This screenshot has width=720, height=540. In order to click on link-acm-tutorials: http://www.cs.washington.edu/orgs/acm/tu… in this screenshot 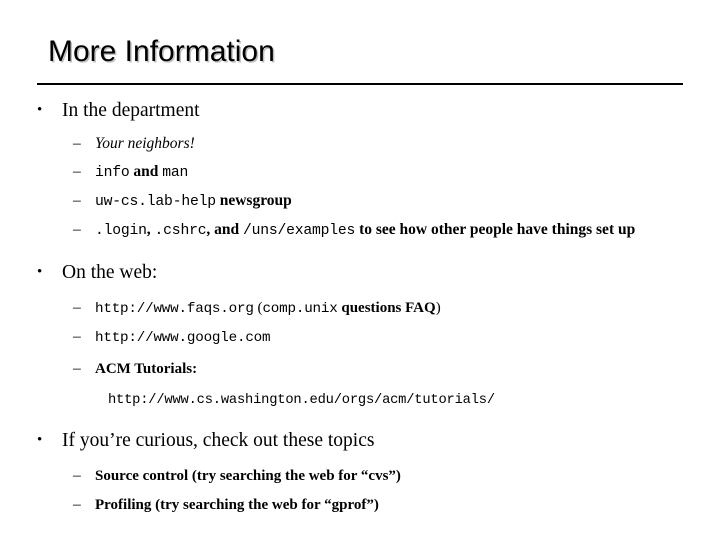, I will do `click(301, 400)`.